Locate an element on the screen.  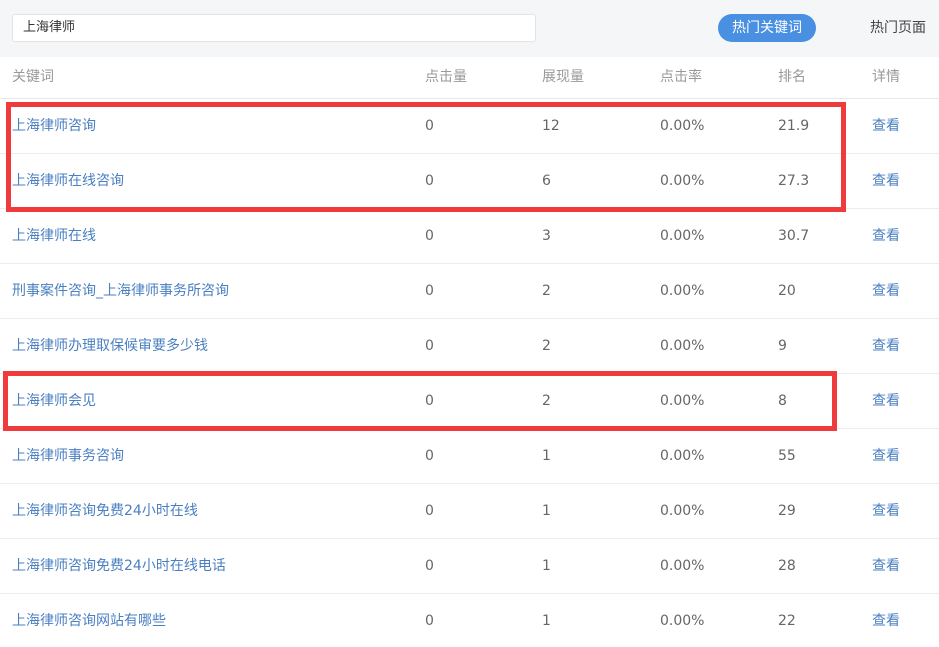
top-toolbar: 上海律师 热门关键词 热门页面 is located at coordinates (469, 28).